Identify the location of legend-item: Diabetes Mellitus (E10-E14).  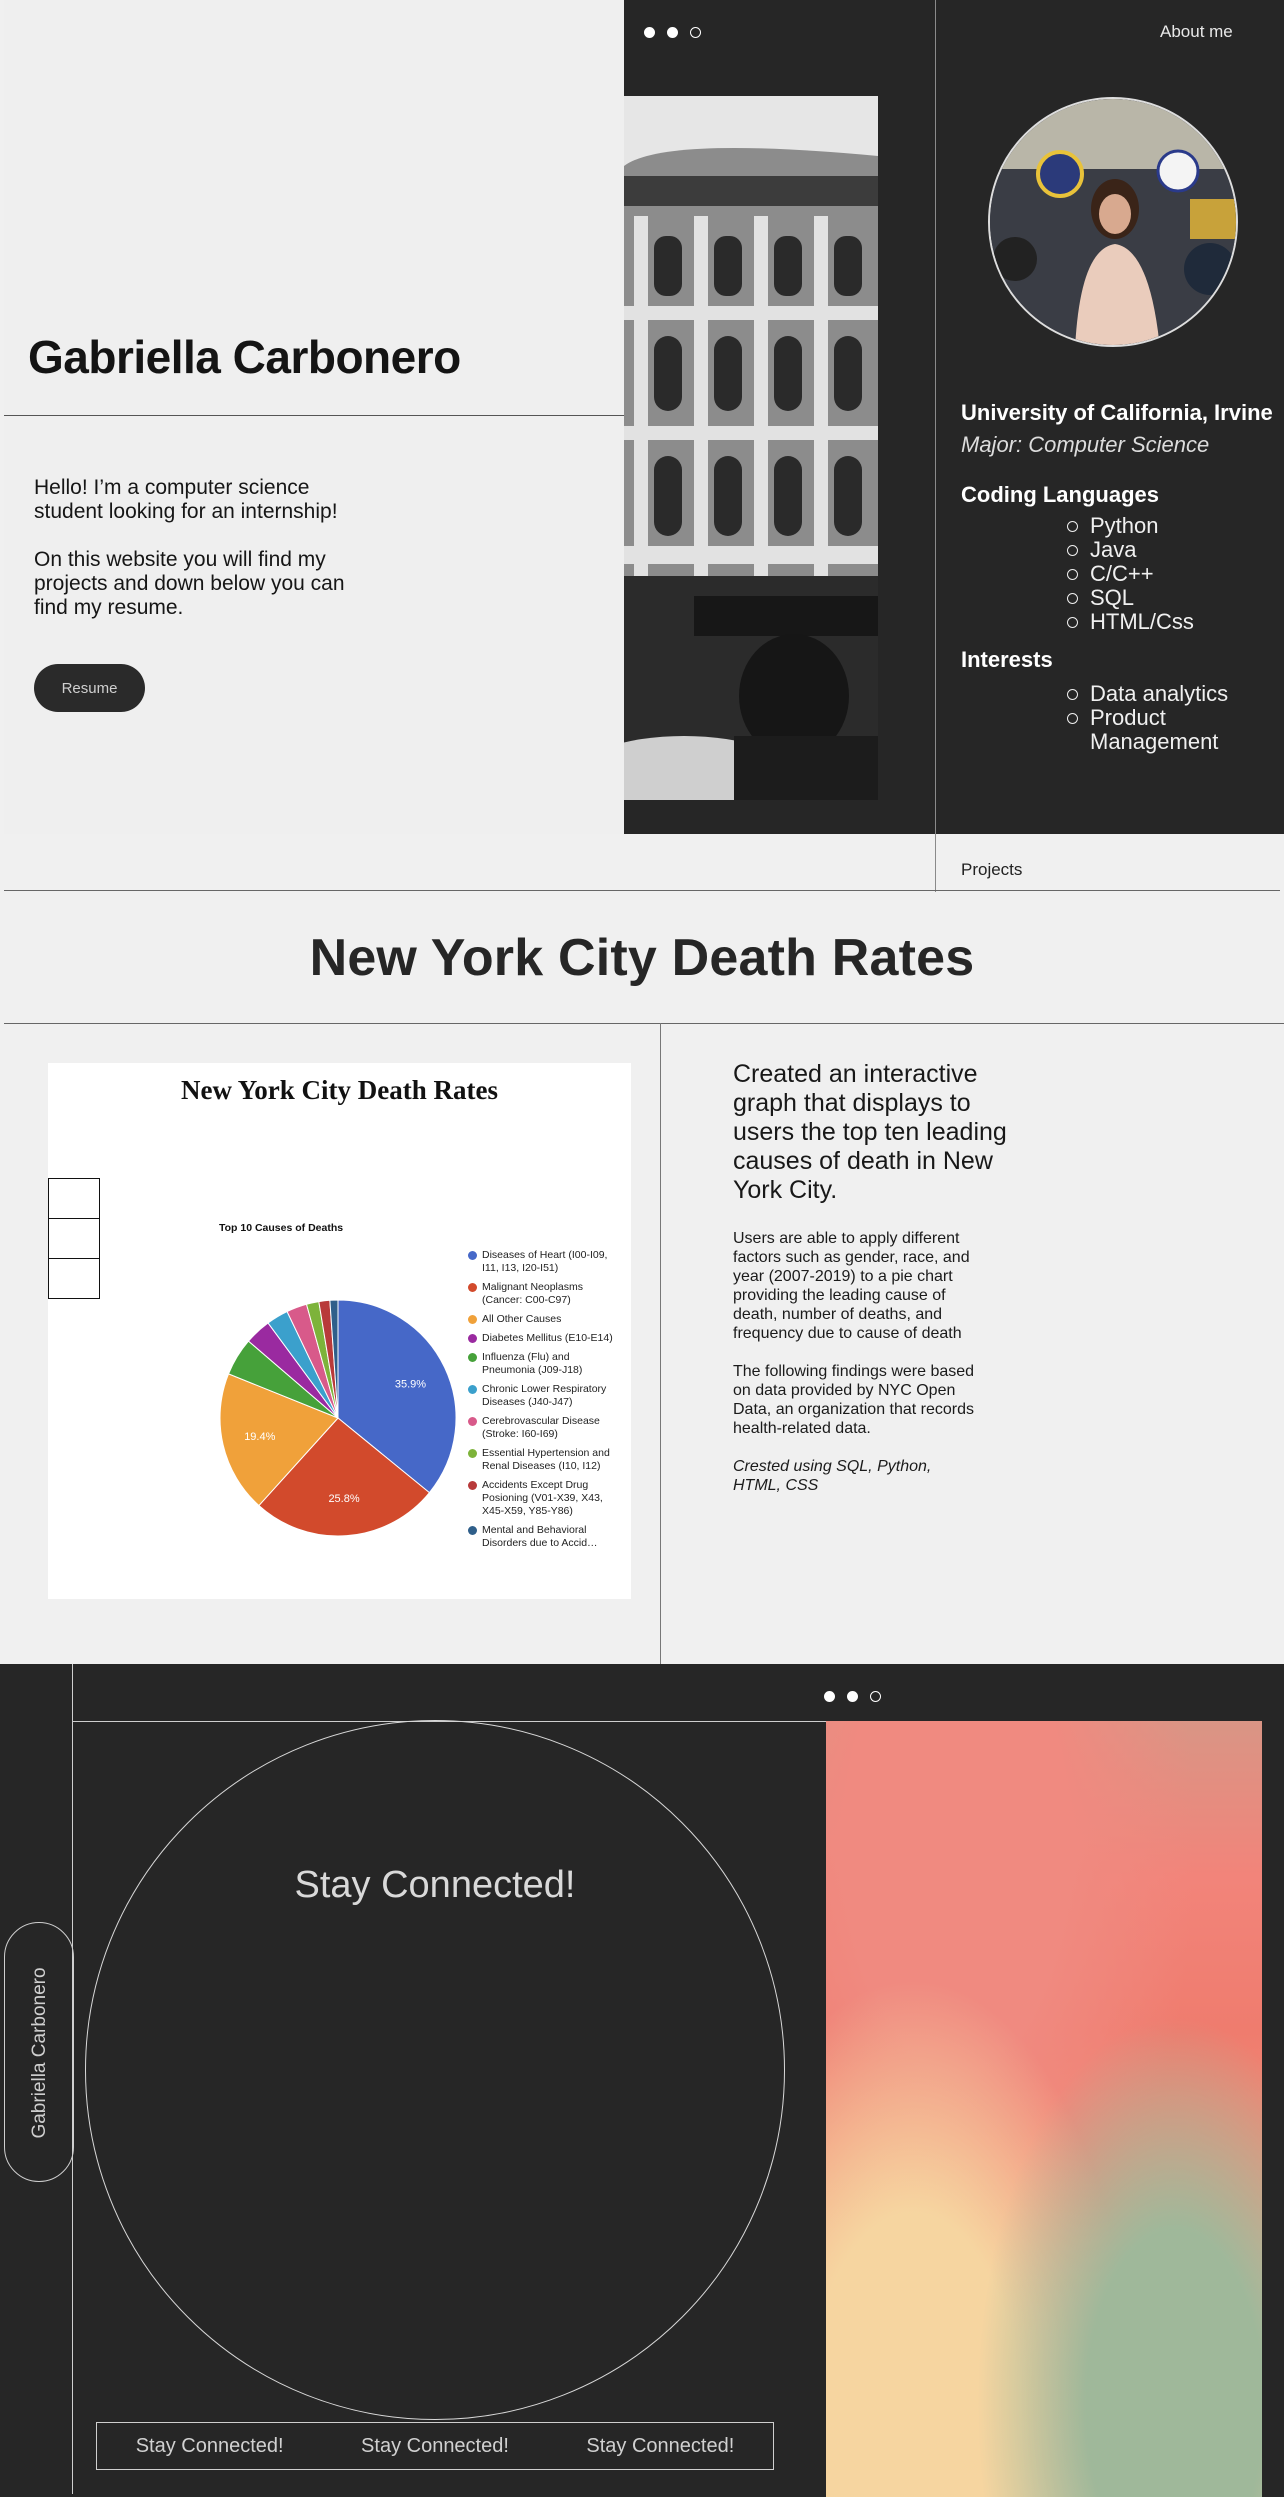
(543, 1338).